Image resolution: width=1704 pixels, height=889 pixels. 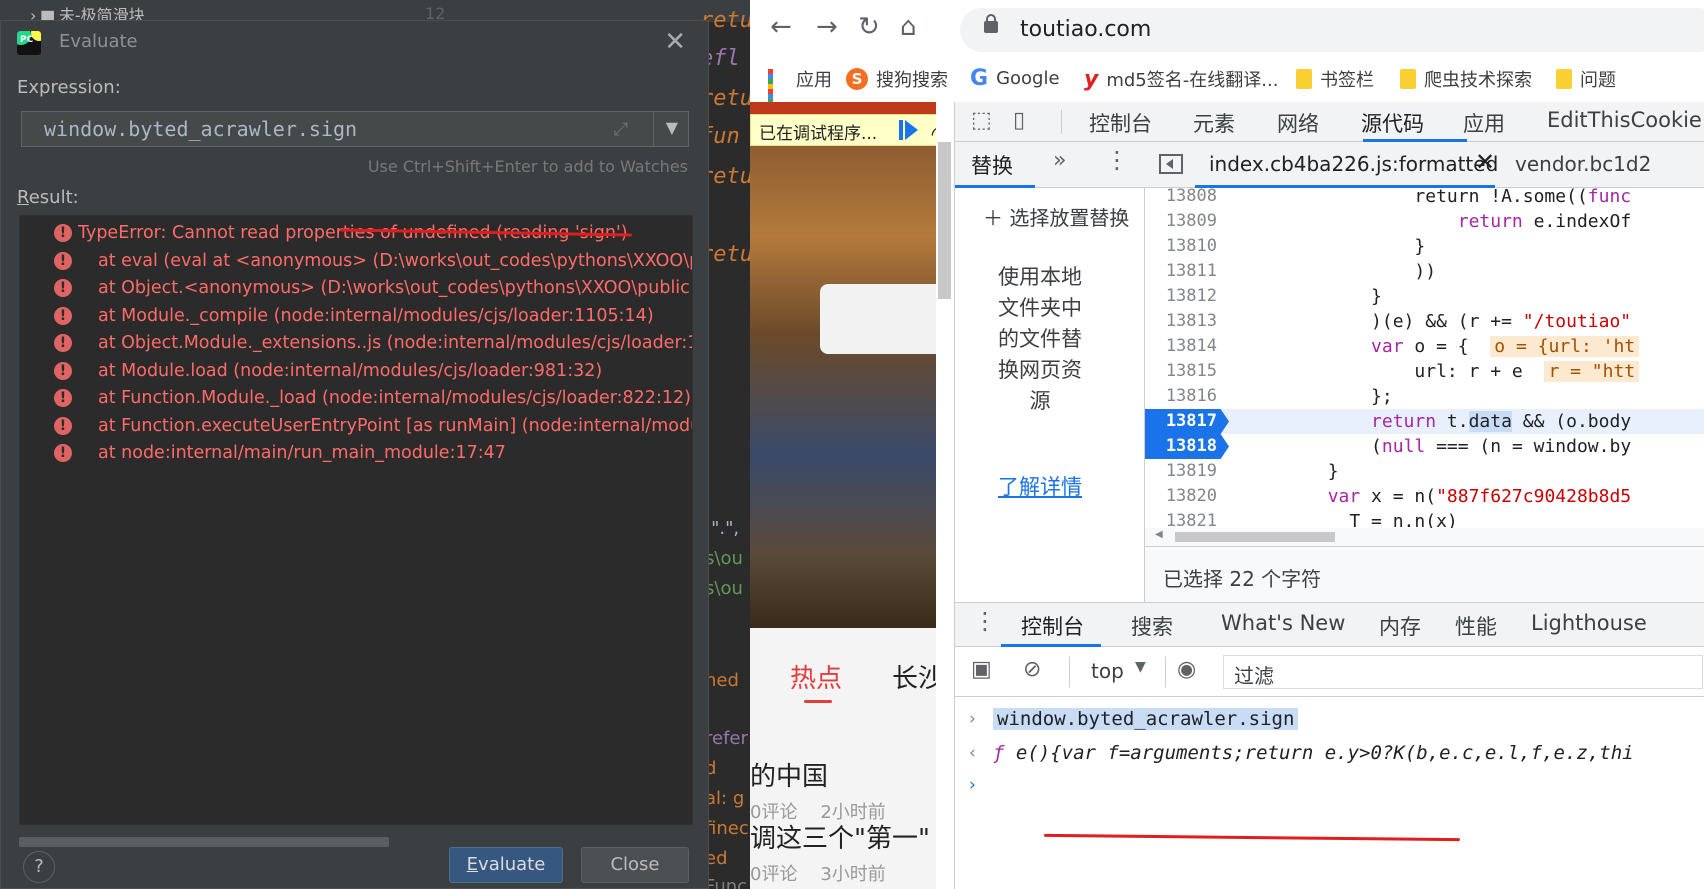 What do you see at coordinates (621, 129) in the screenshot?
I see `expand-icon: ⤢` at bounding box center [621, 129].